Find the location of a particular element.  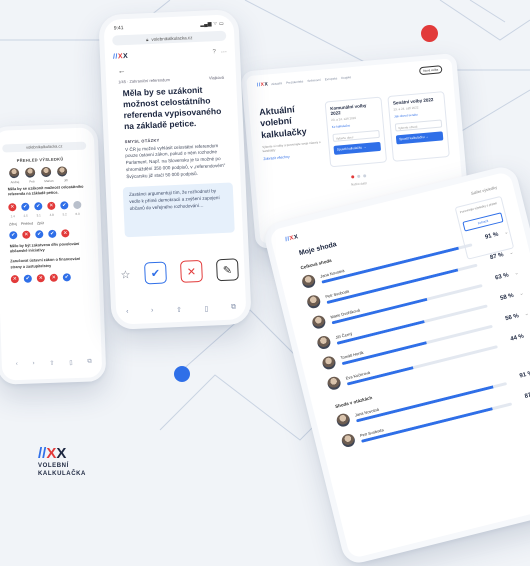

card-link: Ke kalkulačce is located at coordinates (355, 125).